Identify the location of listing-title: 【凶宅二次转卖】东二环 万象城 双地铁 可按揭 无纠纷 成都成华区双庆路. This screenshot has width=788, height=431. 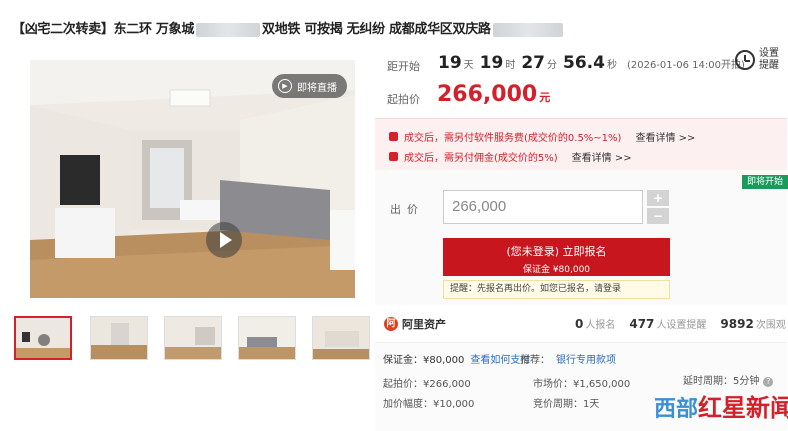
(312, 29).